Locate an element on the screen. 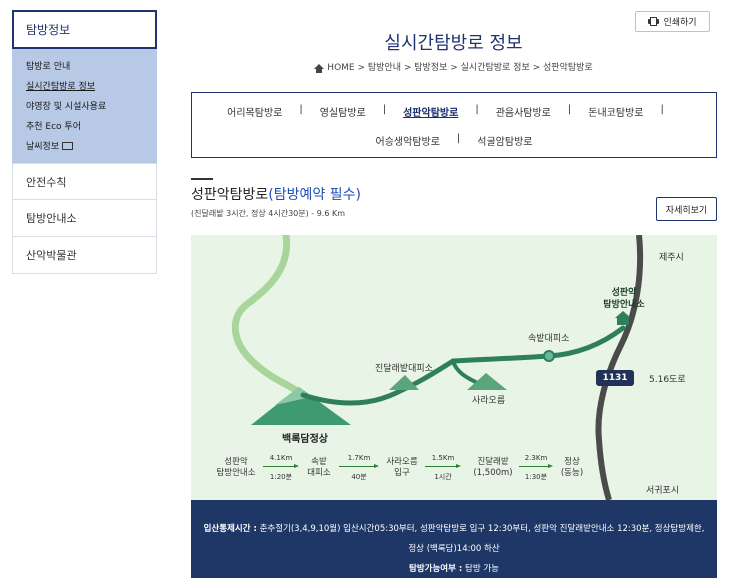 This screenshot has height=578, width=750. route-step: 정상 (동능) is located at coordinates (572, 468).